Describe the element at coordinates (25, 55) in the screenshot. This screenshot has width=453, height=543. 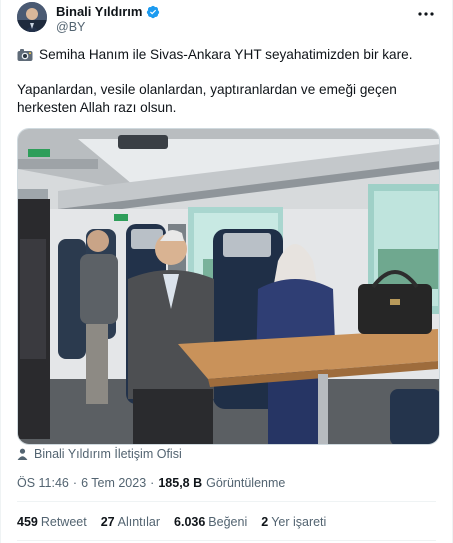
I see `camera-icon` at that location.